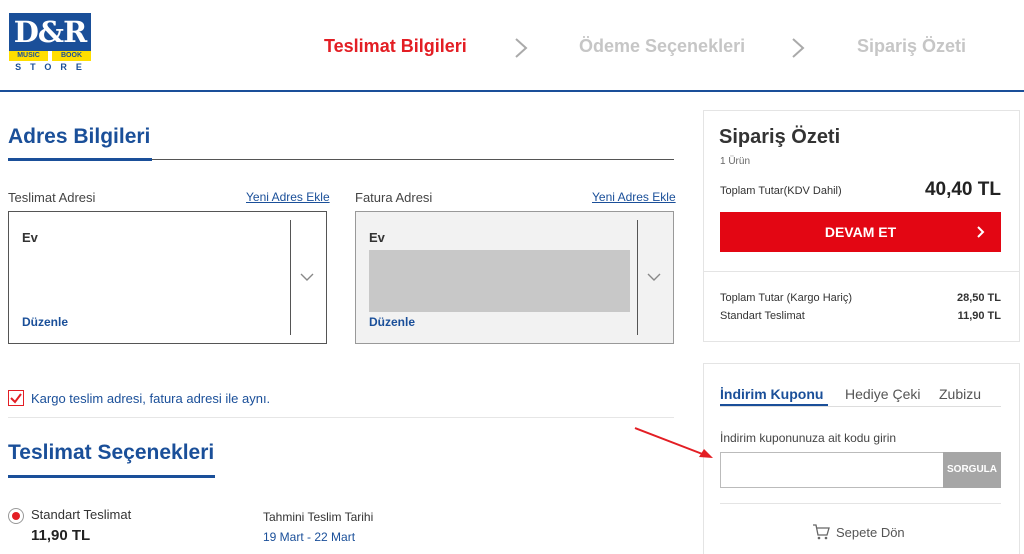 Image resolution: width=1024 pixels, height=554 pixels. Describe the element at coordinates (309, 537) in the screenshot. I see `estimated-delivery-value: 19 Mart - 22 Mart` at that location.